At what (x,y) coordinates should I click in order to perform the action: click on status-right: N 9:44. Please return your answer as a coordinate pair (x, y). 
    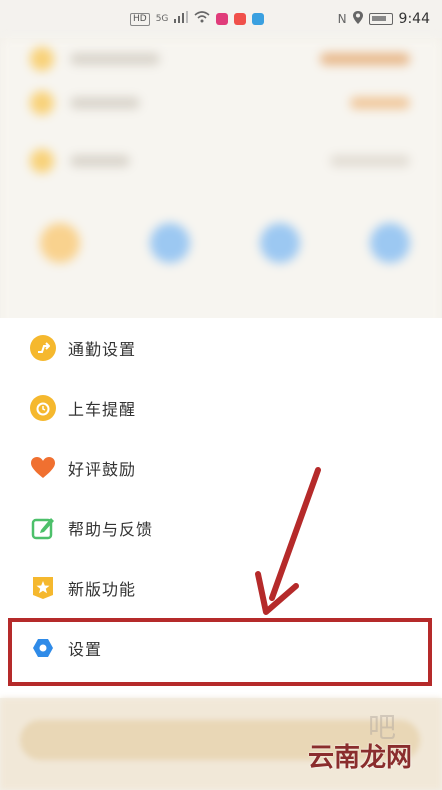
    Looking at the image, I should click on (383, 19).